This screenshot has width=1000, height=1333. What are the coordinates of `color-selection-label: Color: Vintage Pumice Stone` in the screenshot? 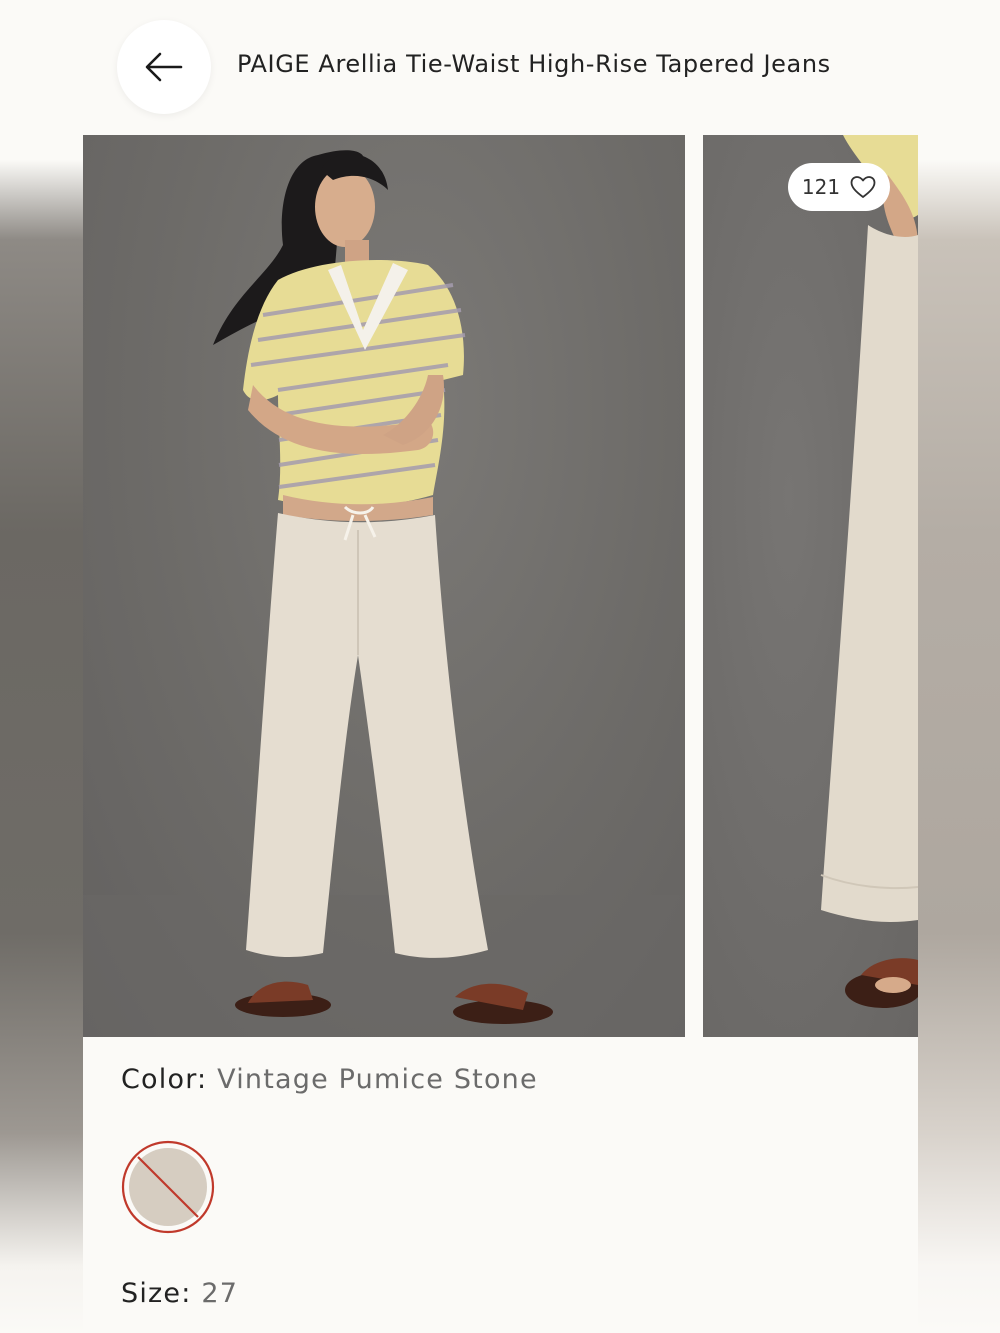 It's located at (329, 1079).